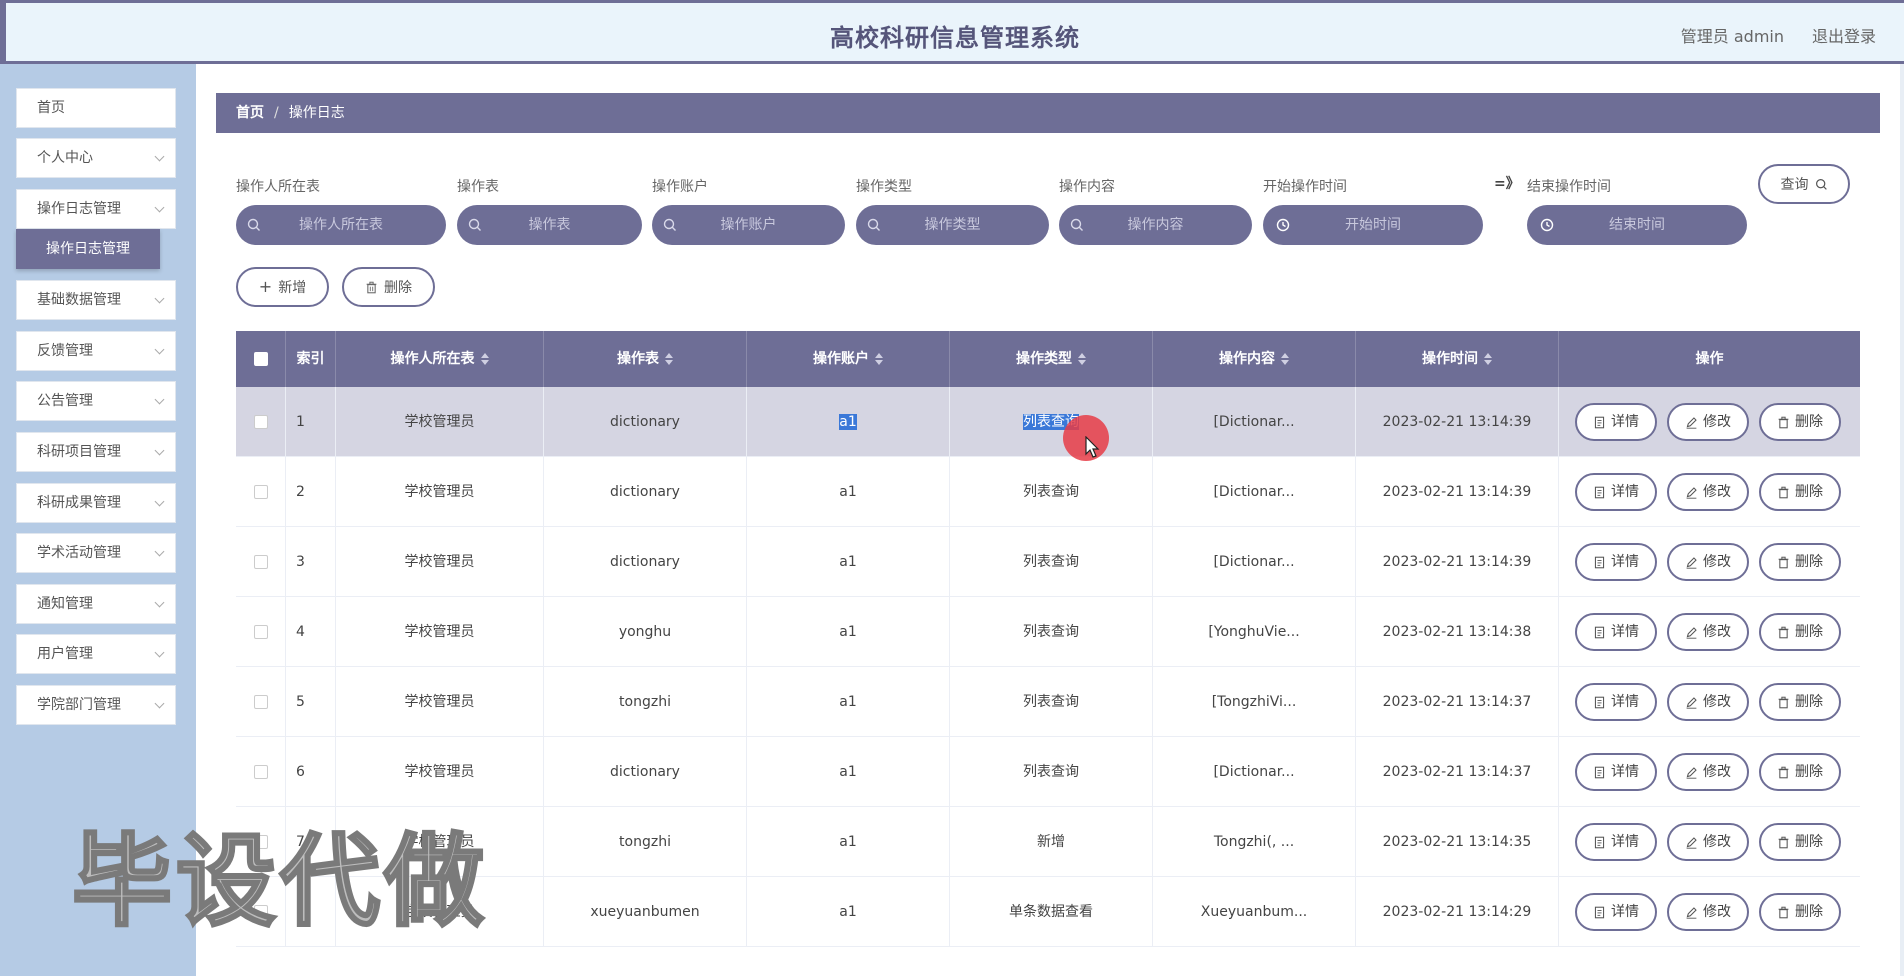 This screenshot has width=1904, height=976. I want to click on header-account: 操作账户, so click(848, 359).